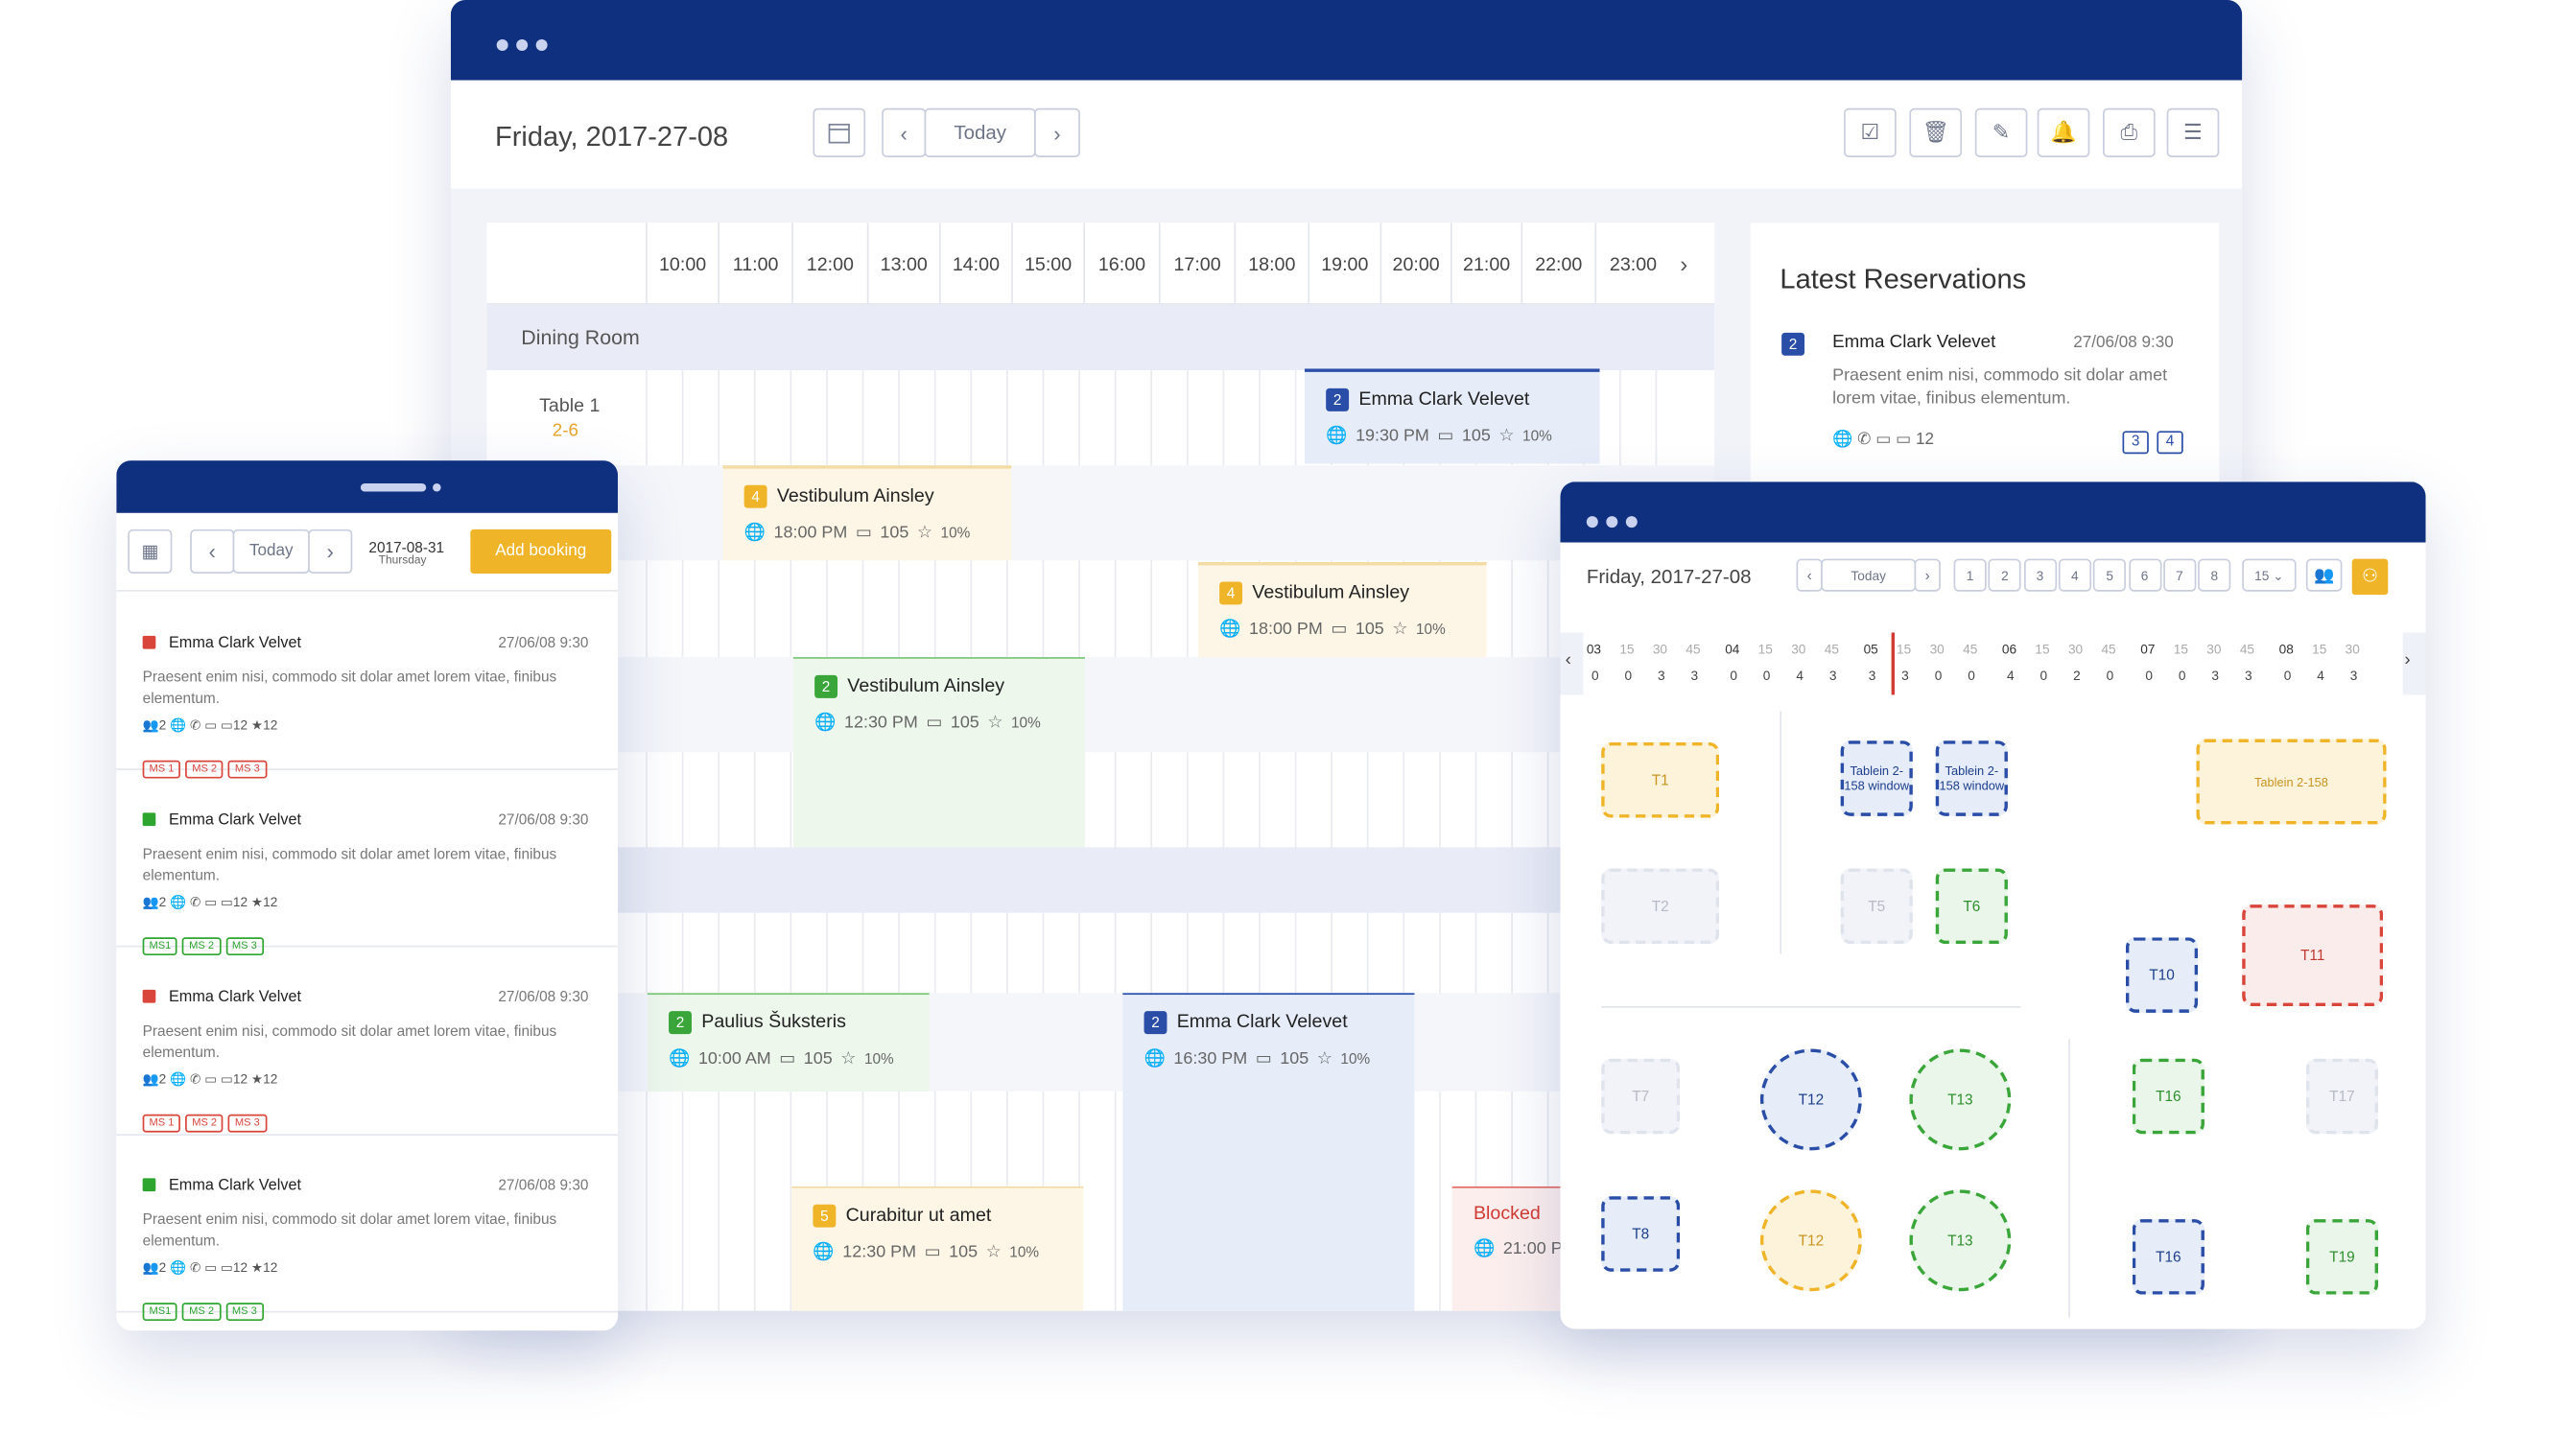 This screenshot has width=2570, height=1456. Describe the element at coordinates (257, 1079) in the screenshot. I see `star-icon: ★` at that location.